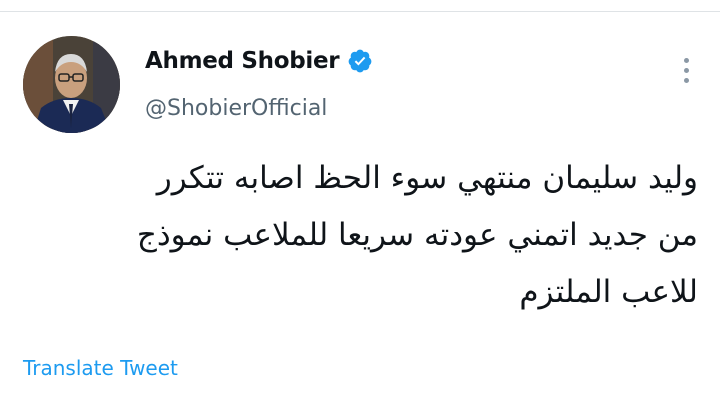 The image size is (720, 403). Describe the element at coordinates (242, 61) in the screenshot. I see `display-name: Ahmed Shobier` at that location.